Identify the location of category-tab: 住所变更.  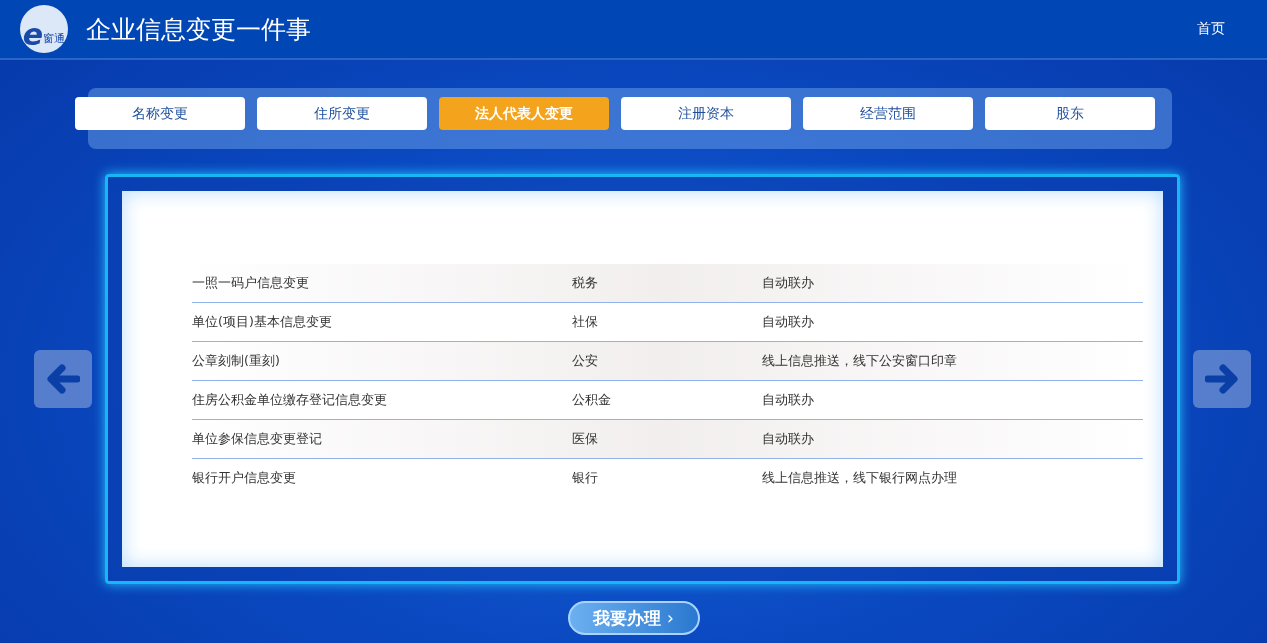
(342, 113).